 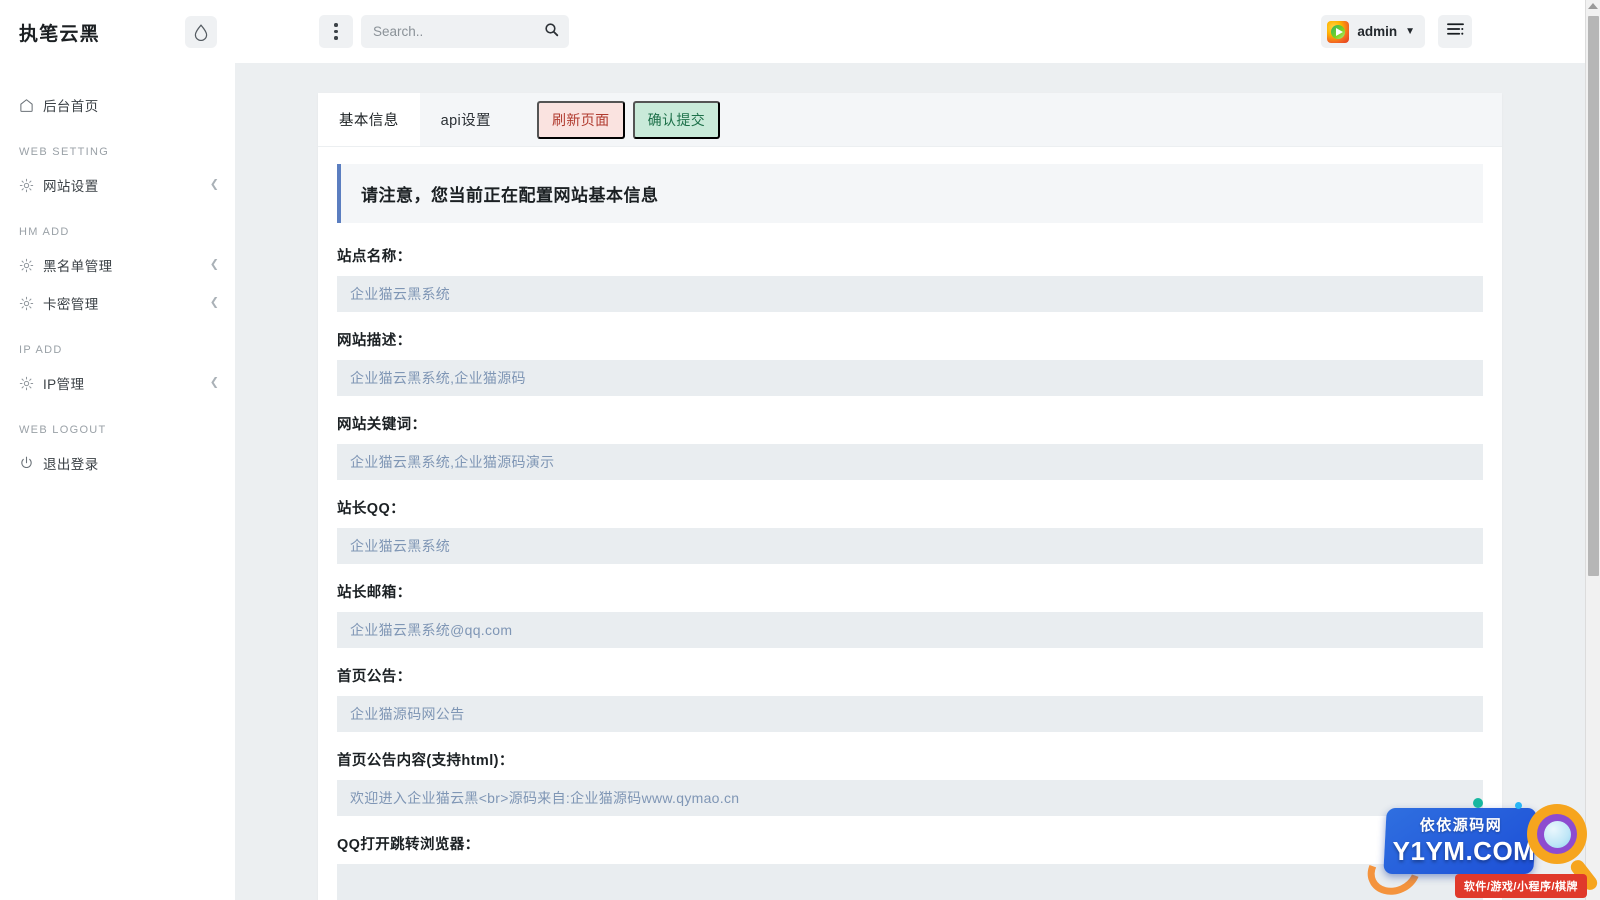 What do you see at coordinates (398, 31) in the screenshot?
I see `search-placeholder: Search..` at bounding box center [398, 31].